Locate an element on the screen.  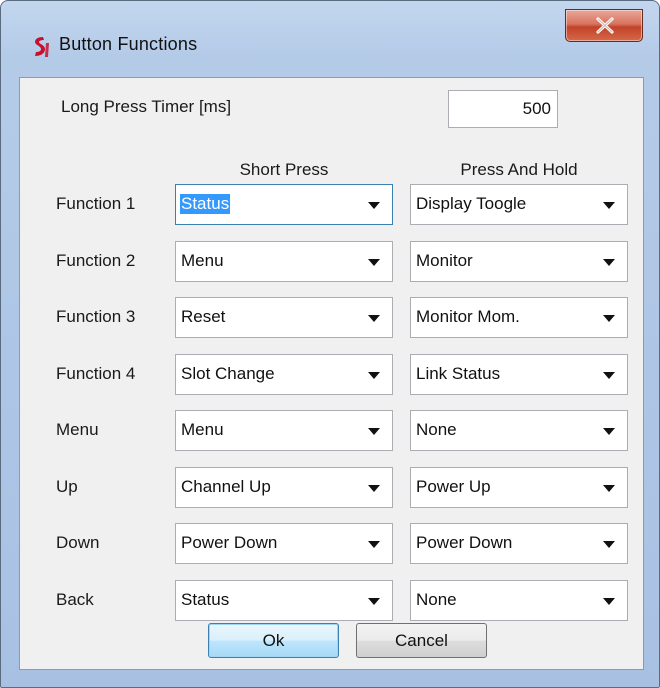
press-and-hold-dropdown: Power Up is located at coordinates (519, 487).